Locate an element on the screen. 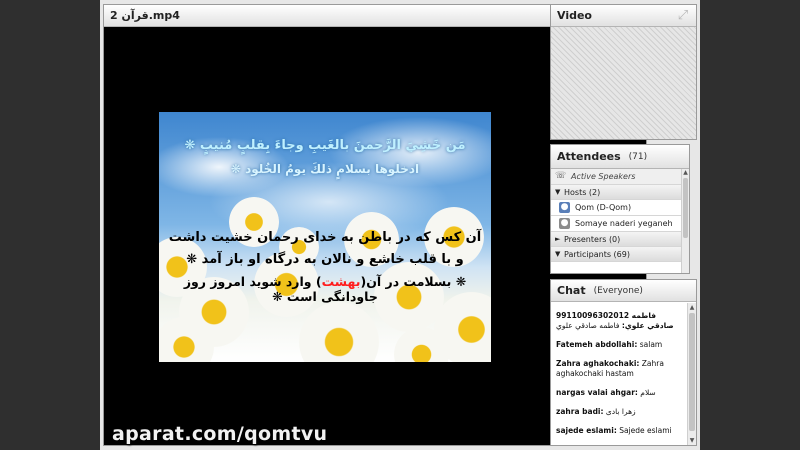 Image resolution: width=800 pixels, height=450 pixels. video-placeholder is located at coordinates (623, 83).